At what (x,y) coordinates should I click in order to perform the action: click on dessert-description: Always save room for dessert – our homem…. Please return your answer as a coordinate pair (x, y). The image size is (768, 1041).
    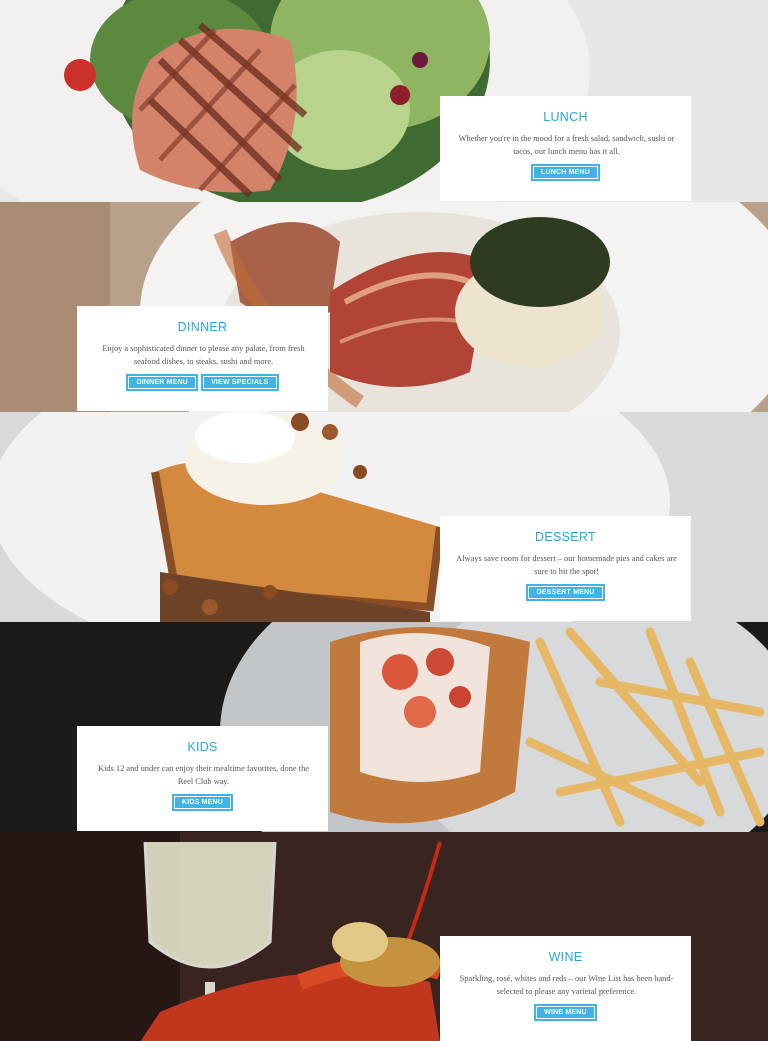
    Looking at the image, I should click on (566, 565).